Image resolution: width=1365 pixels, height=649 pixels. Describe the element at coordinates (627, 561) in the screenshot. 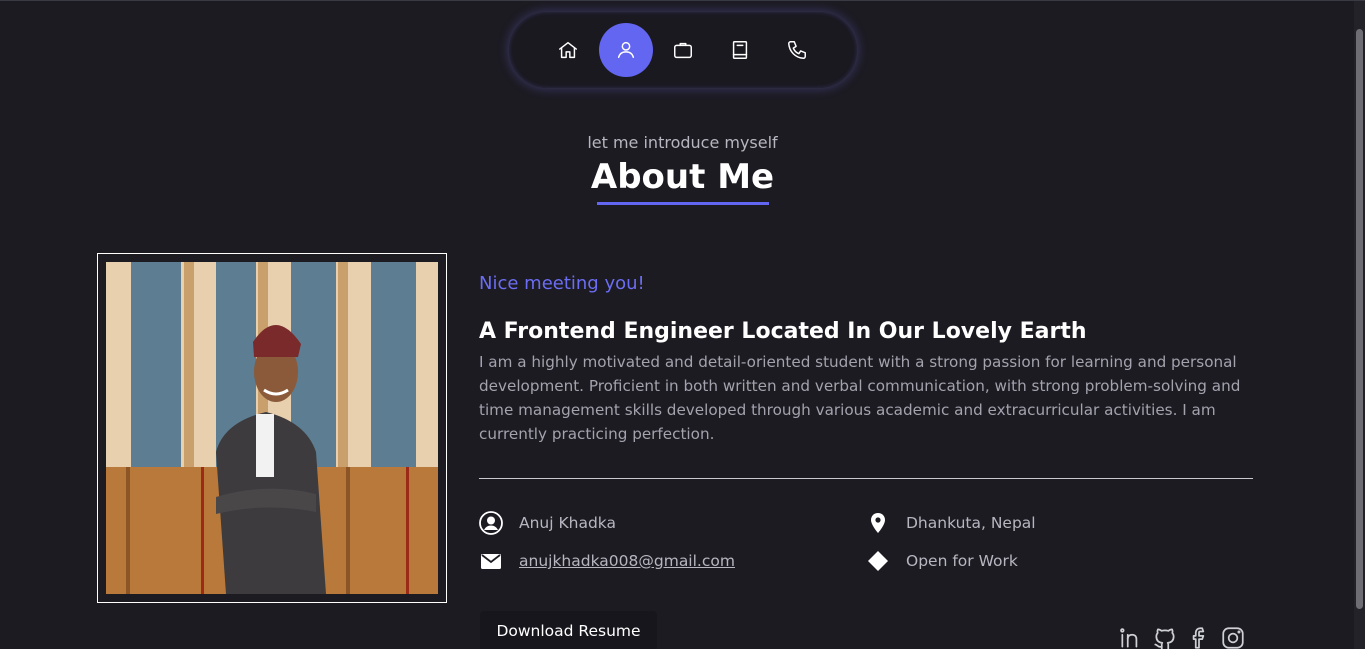

I see `email-link: anujkhadka008@gmail.com` at that location.